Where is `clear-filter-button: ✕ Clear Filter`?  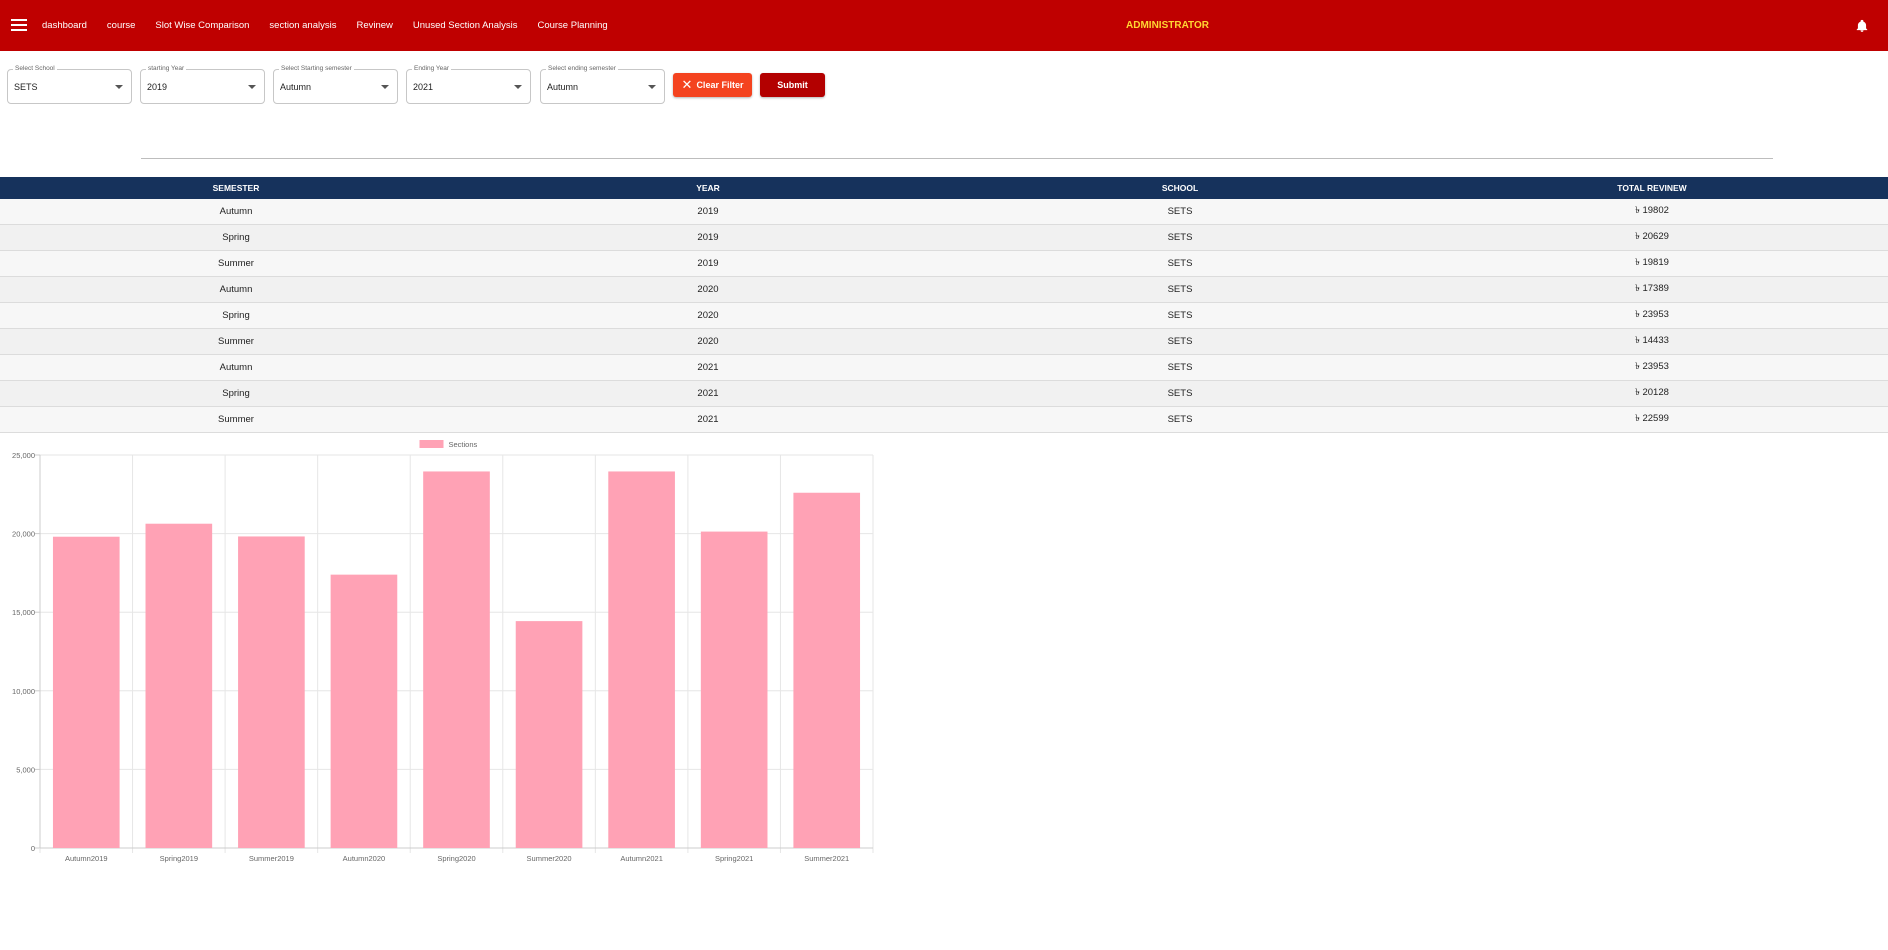
clear-filter-button: ✕ Clear Filter is located at coordinates (712, 85).